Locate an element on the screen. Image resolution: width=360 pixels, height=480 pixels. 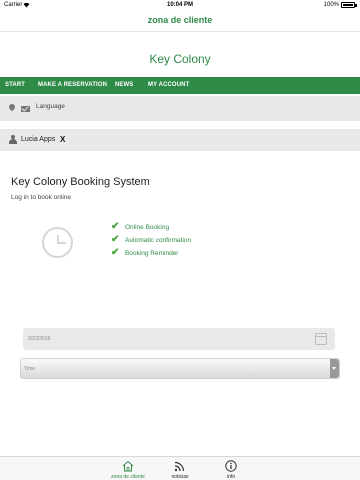
tab-zona-de-cliente: zona de cliente is located at coordinates (128, 469).